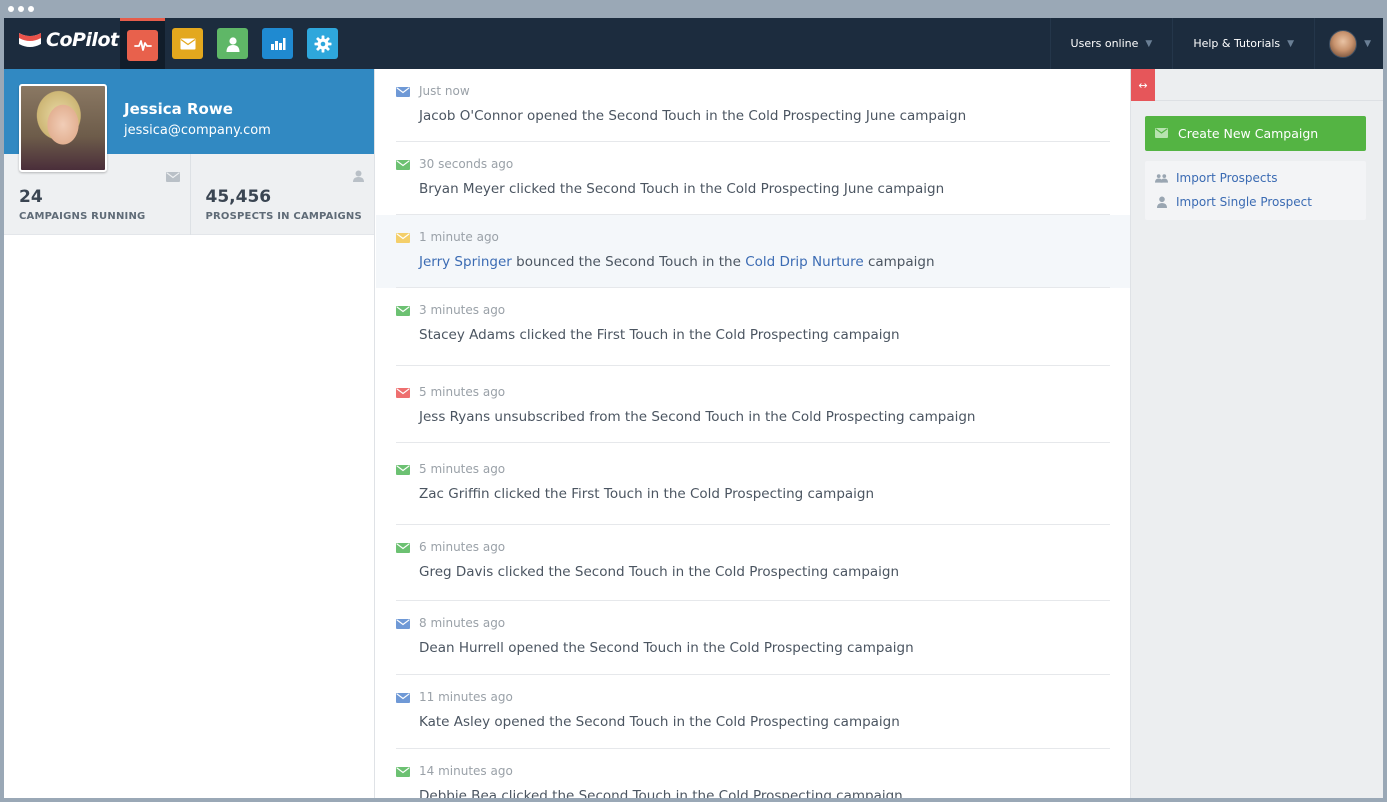 The width and height of the screenshot is (1387, 802). I want to click on envelope-unsubscribed-icon, so click(403, 393).